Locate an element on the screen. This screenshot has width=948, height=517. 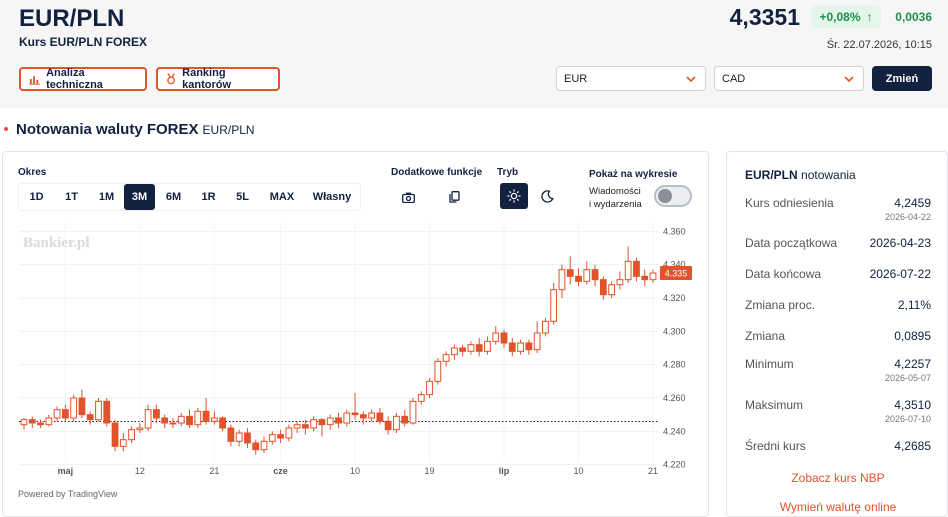
x-tick-label: 19 is located at coordinates (430, 471).